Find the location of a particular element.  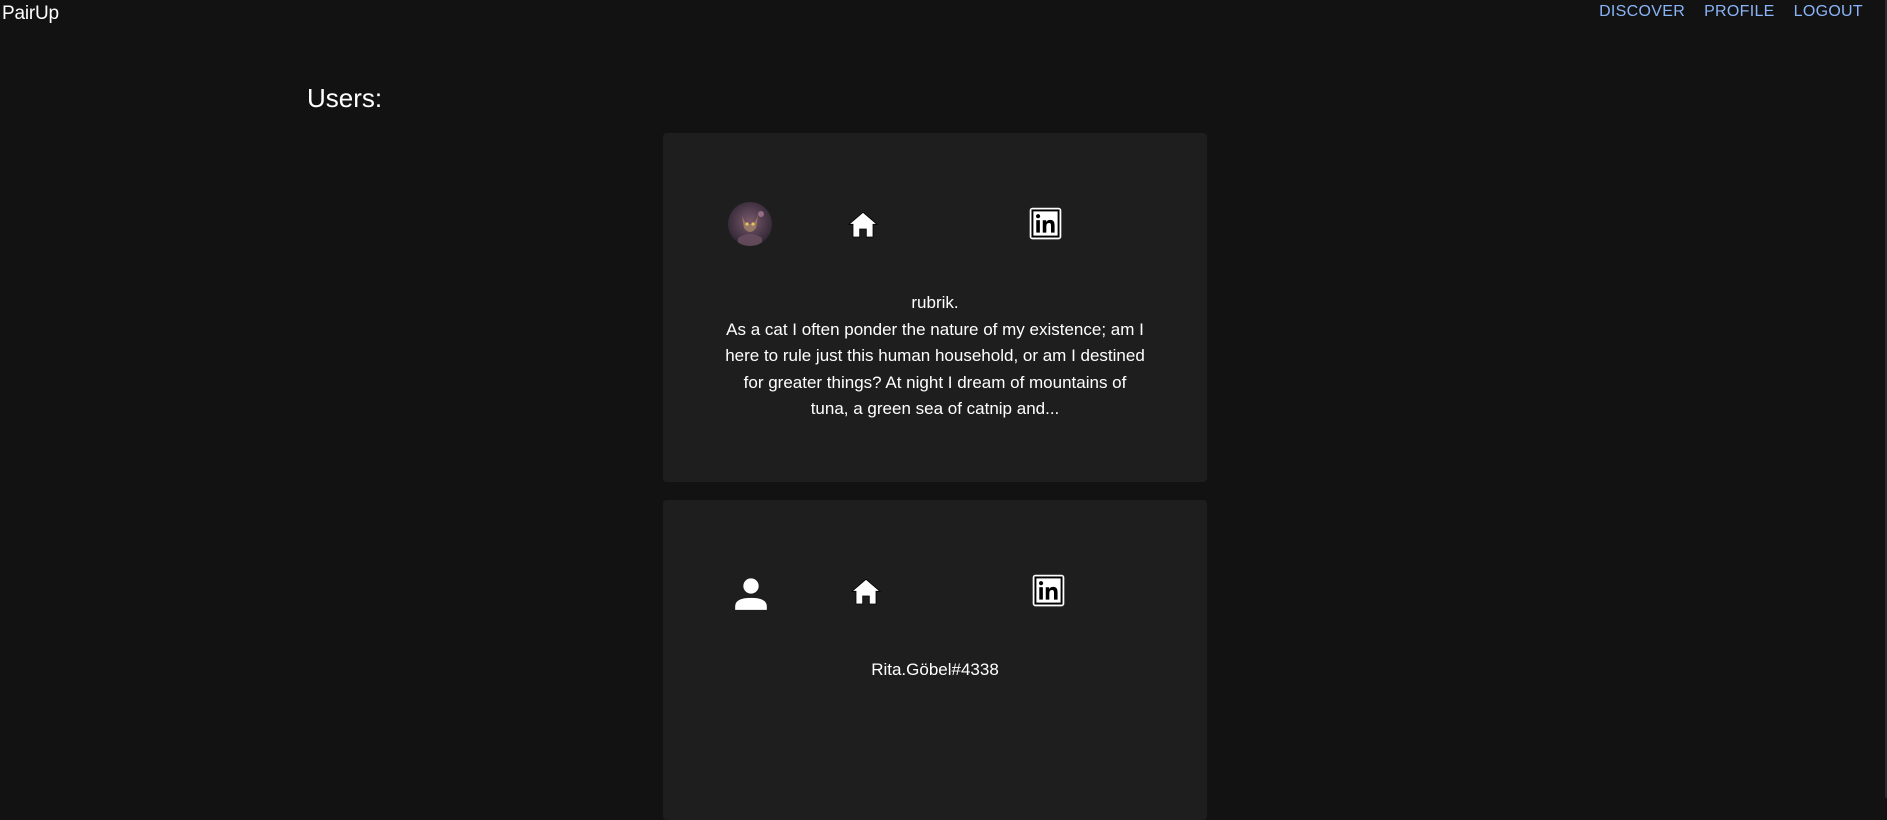

cat-photo-icon is located at coordinates (750, 224).